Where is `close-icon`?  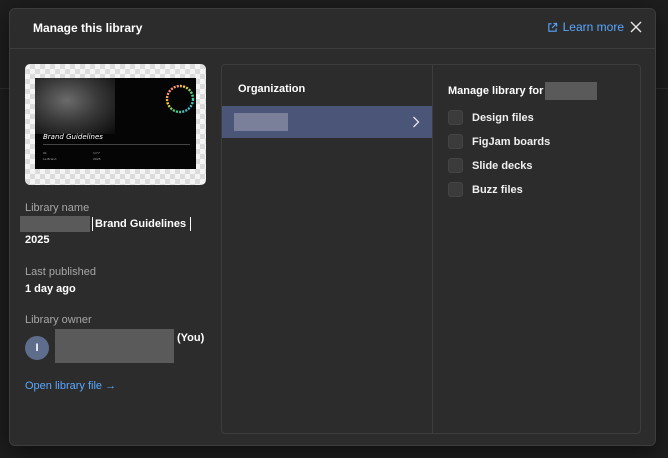 close-icon is located at coordinates (636, 27).